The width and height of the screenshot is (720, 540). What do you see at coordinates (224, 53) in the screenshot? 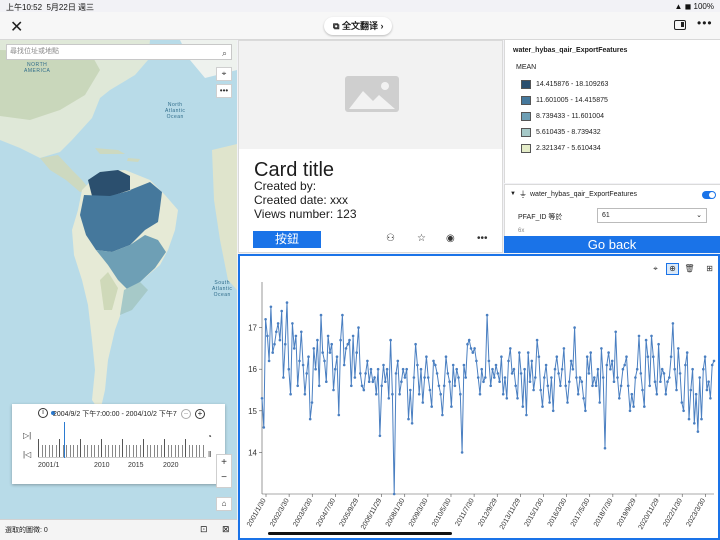
I see `search-icon: ⌕` at bounding box center [224, 53].